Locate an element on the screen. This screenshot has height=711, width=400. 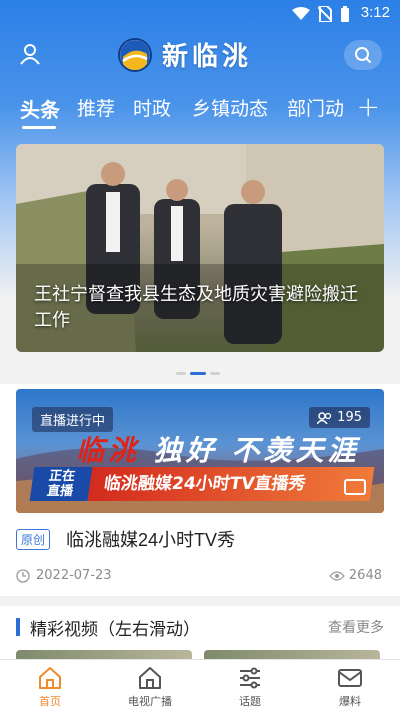
live-badge-line1: 正在 is located at coordinates (62, 476).